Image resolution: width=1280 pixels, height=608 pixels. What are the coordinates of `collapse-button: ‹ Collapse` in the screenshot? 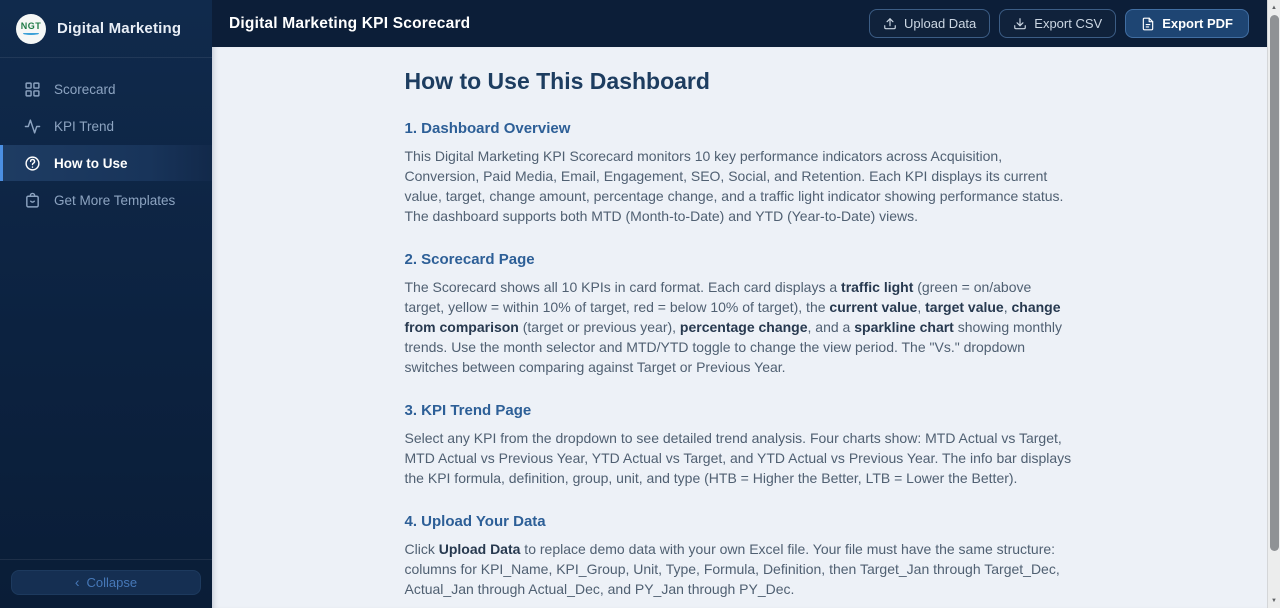 It's located at (106, 582).